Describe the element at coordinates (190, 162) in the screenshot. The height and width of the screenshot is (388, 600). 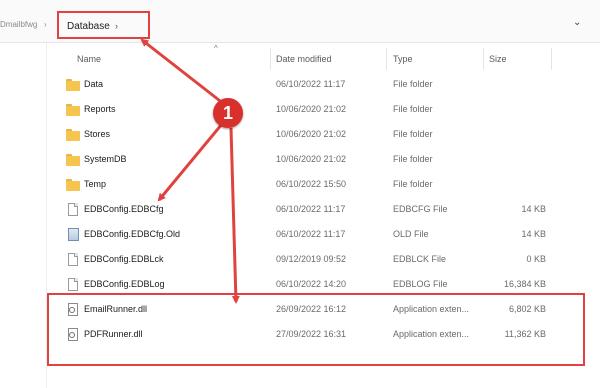
I see `arrow-to-edbconfig` at that location.